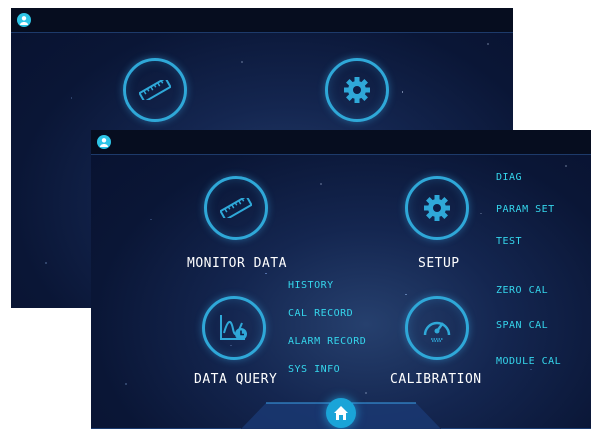 The width and height of the screenshot is (591, 429). What do you see at coordinates (314, 369) in the screenshot?
I see `sys-info-link: SYS INFO` at bounding box center [314, 369].